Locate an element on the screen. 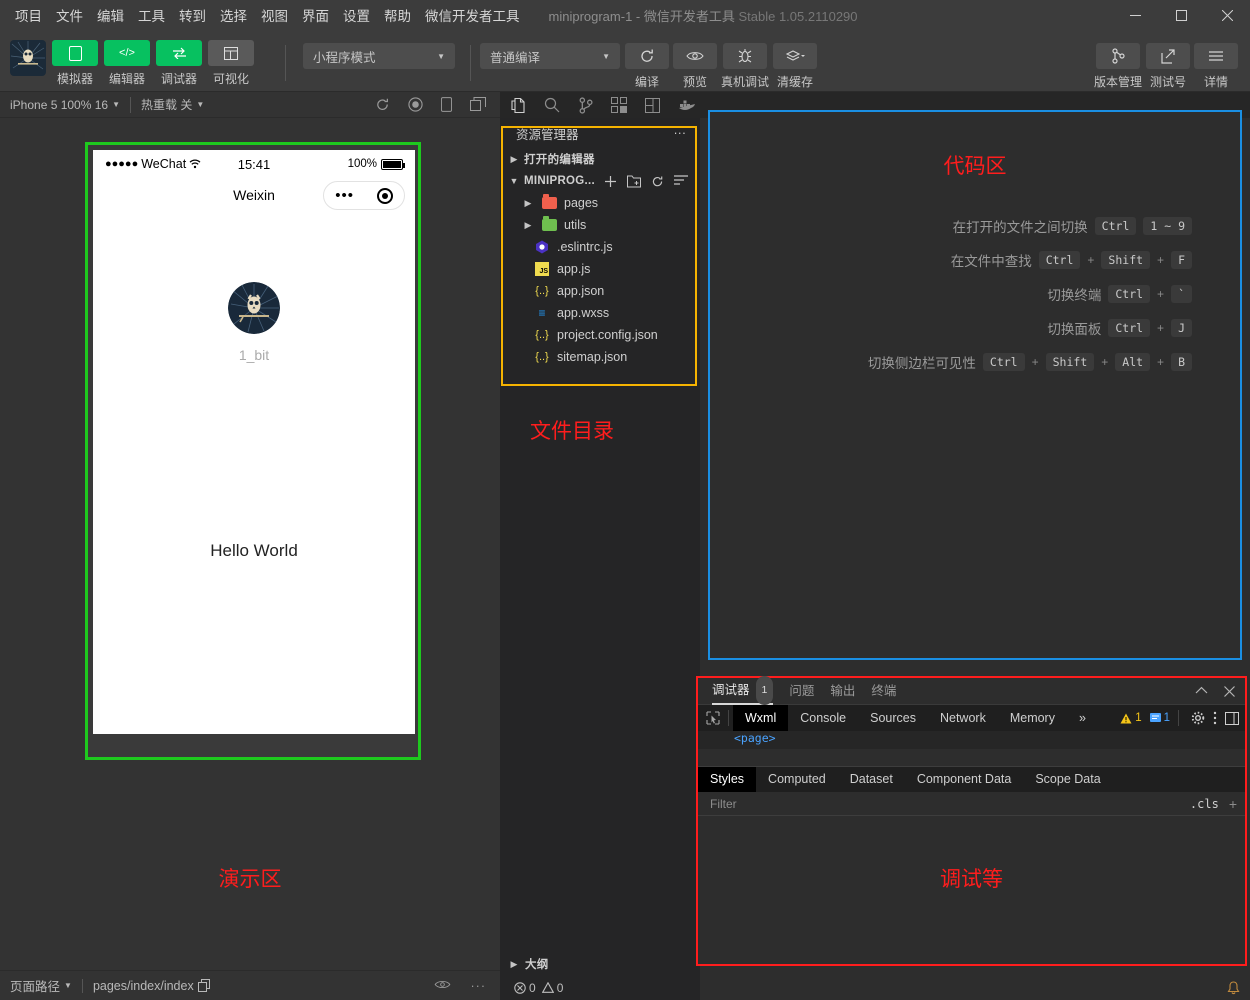  file-item-utils: ▶ utils is located at coordinates (600, 225).